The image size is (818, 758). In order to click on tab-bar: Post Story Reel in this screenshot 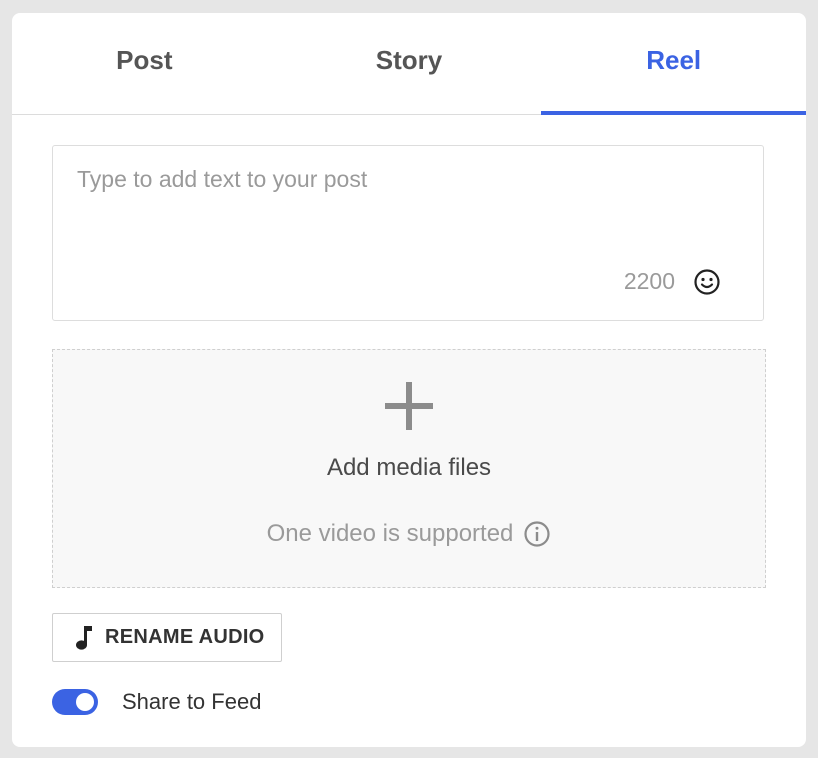, I will do `click(409, 64)`.